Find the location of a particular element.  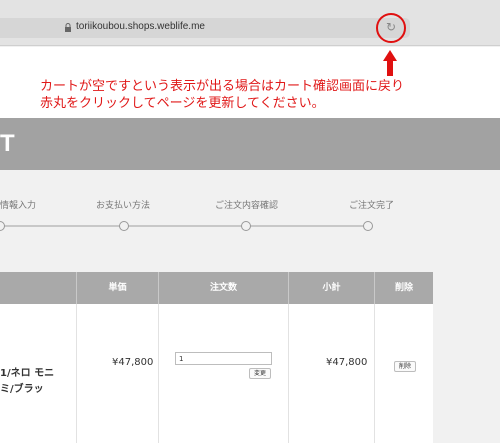

step-label-complete: ご注文完了 is located at coordinates (372, 206).